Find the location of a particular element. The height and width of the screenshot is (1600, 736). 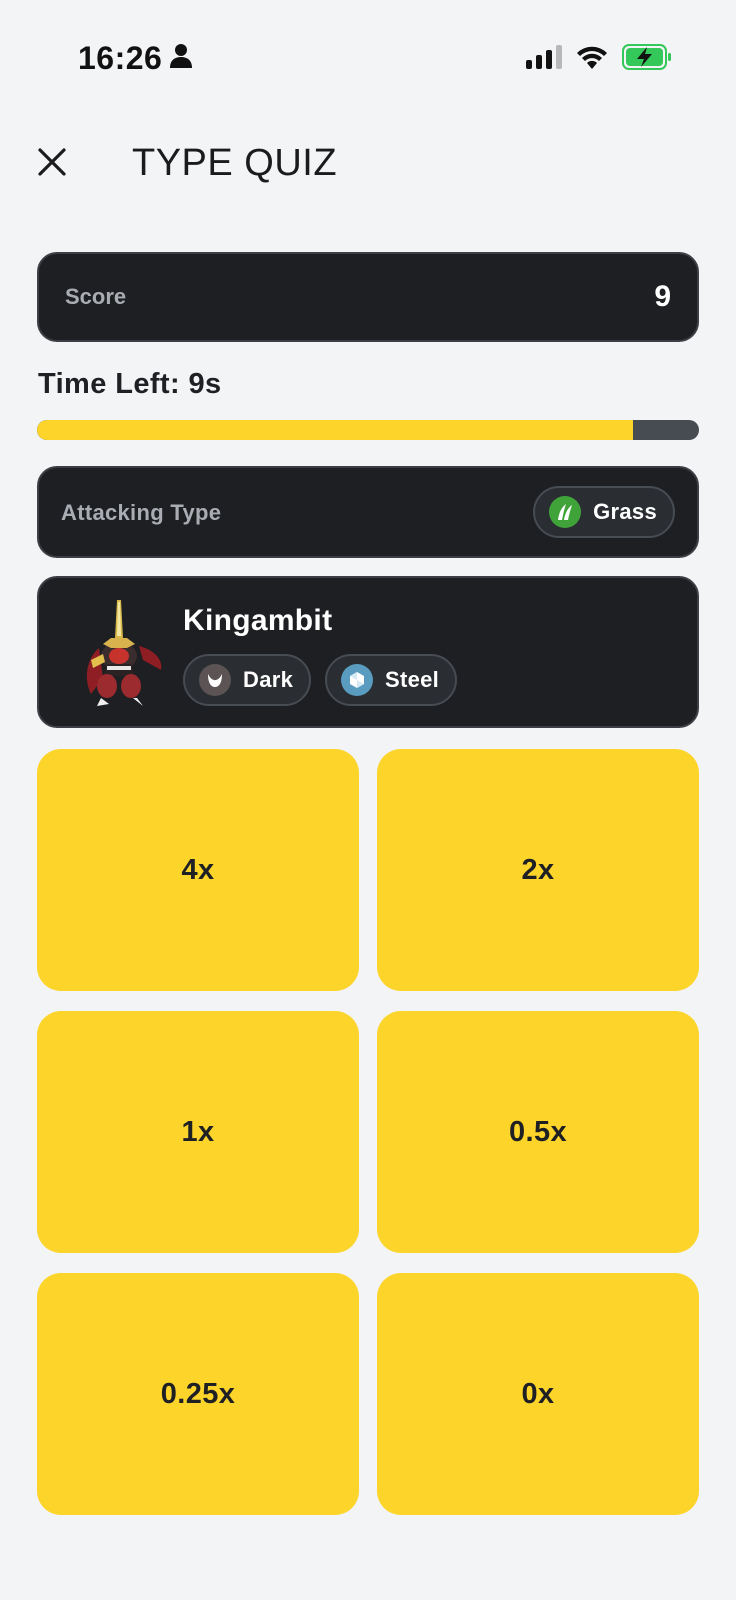

close-button is located at coordinates (52, 162).